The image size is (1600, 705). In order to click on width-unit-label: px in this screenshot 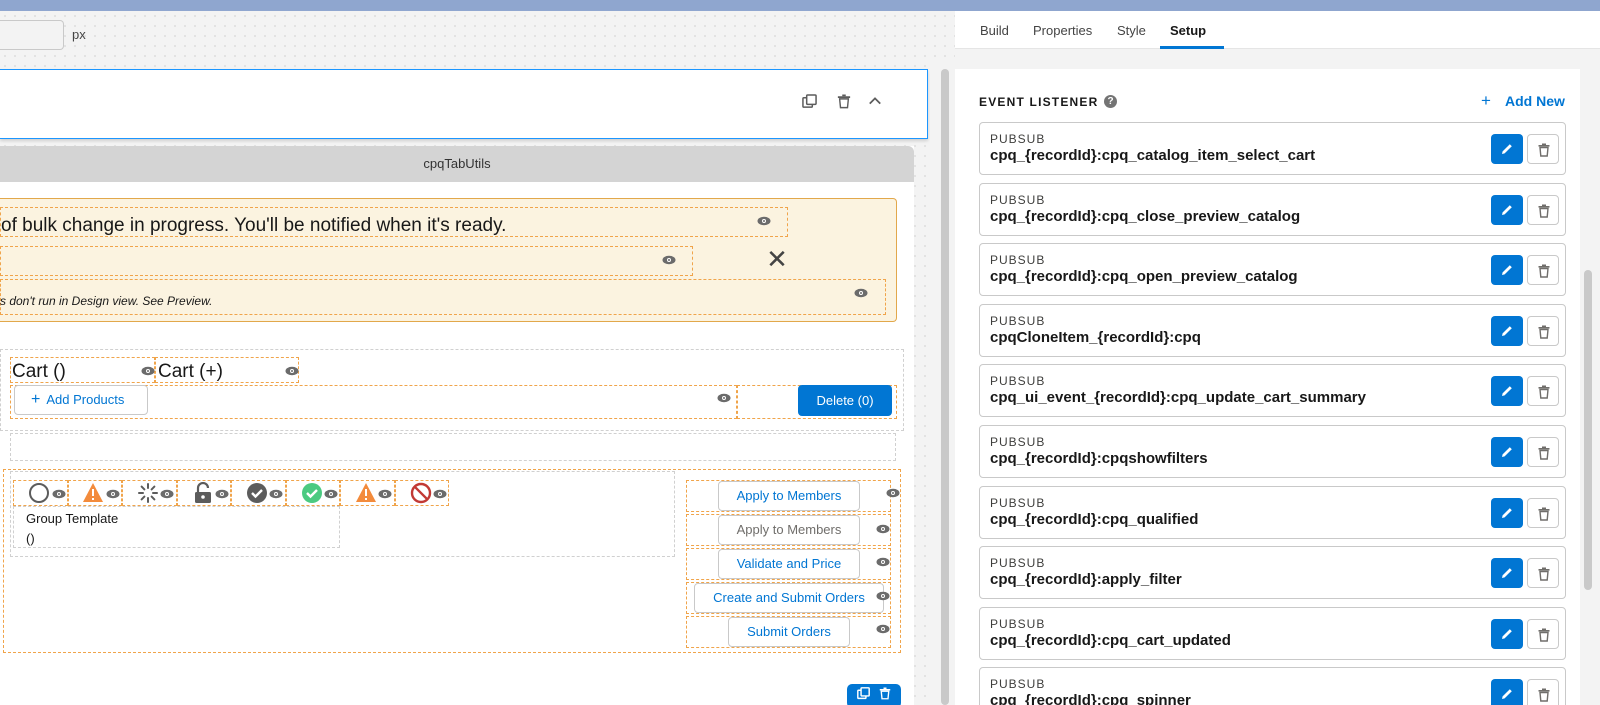, I will do `click(79, 34)`.